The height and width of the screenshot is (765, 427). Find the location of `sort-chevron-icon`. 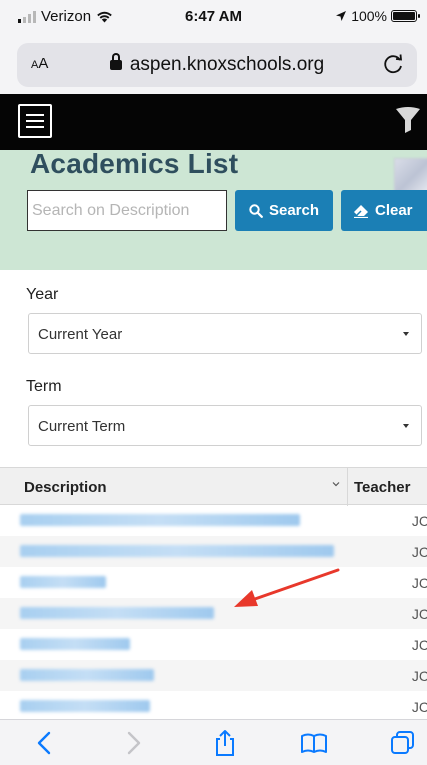

sort-chevron-icon is located at coordinates (336, 484).